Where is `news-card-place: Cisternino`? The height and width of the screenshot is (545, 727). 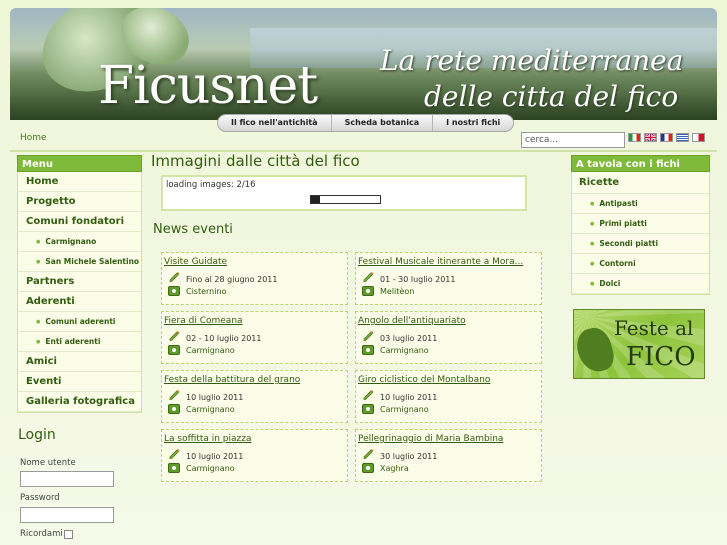 news-card-place: Cisternino is located at coordinates (206, 291).